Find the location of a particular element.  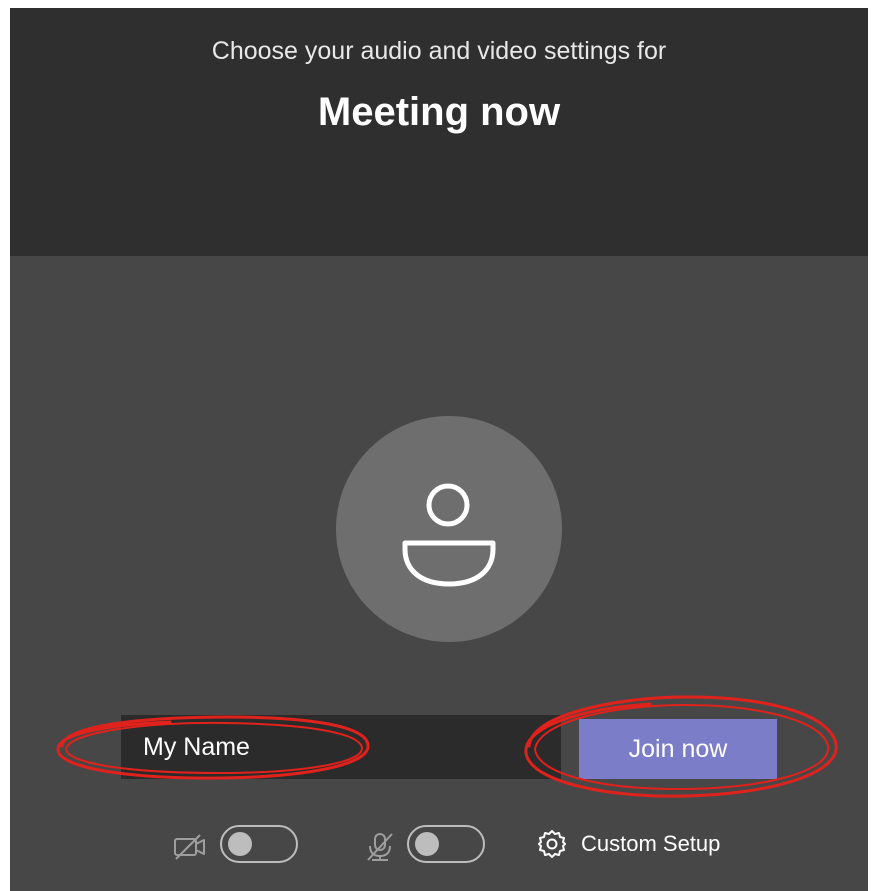

gear-icon is located at coordinates (552, 844).